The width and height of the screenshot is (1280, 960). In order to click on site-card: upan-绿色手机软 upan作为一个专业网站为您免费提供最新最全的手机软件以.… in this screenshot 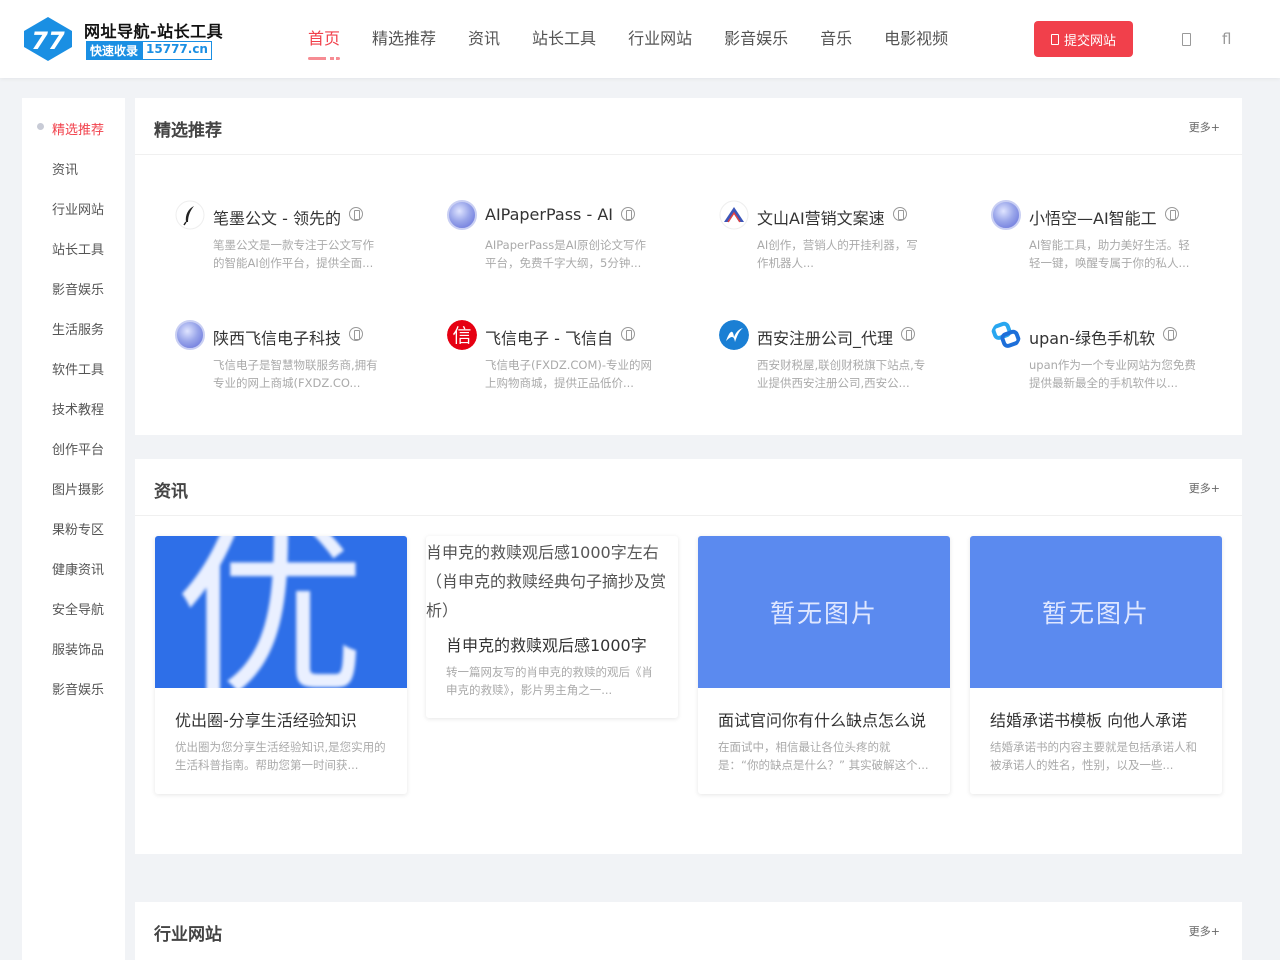, I will do `click(1114, 370)`.